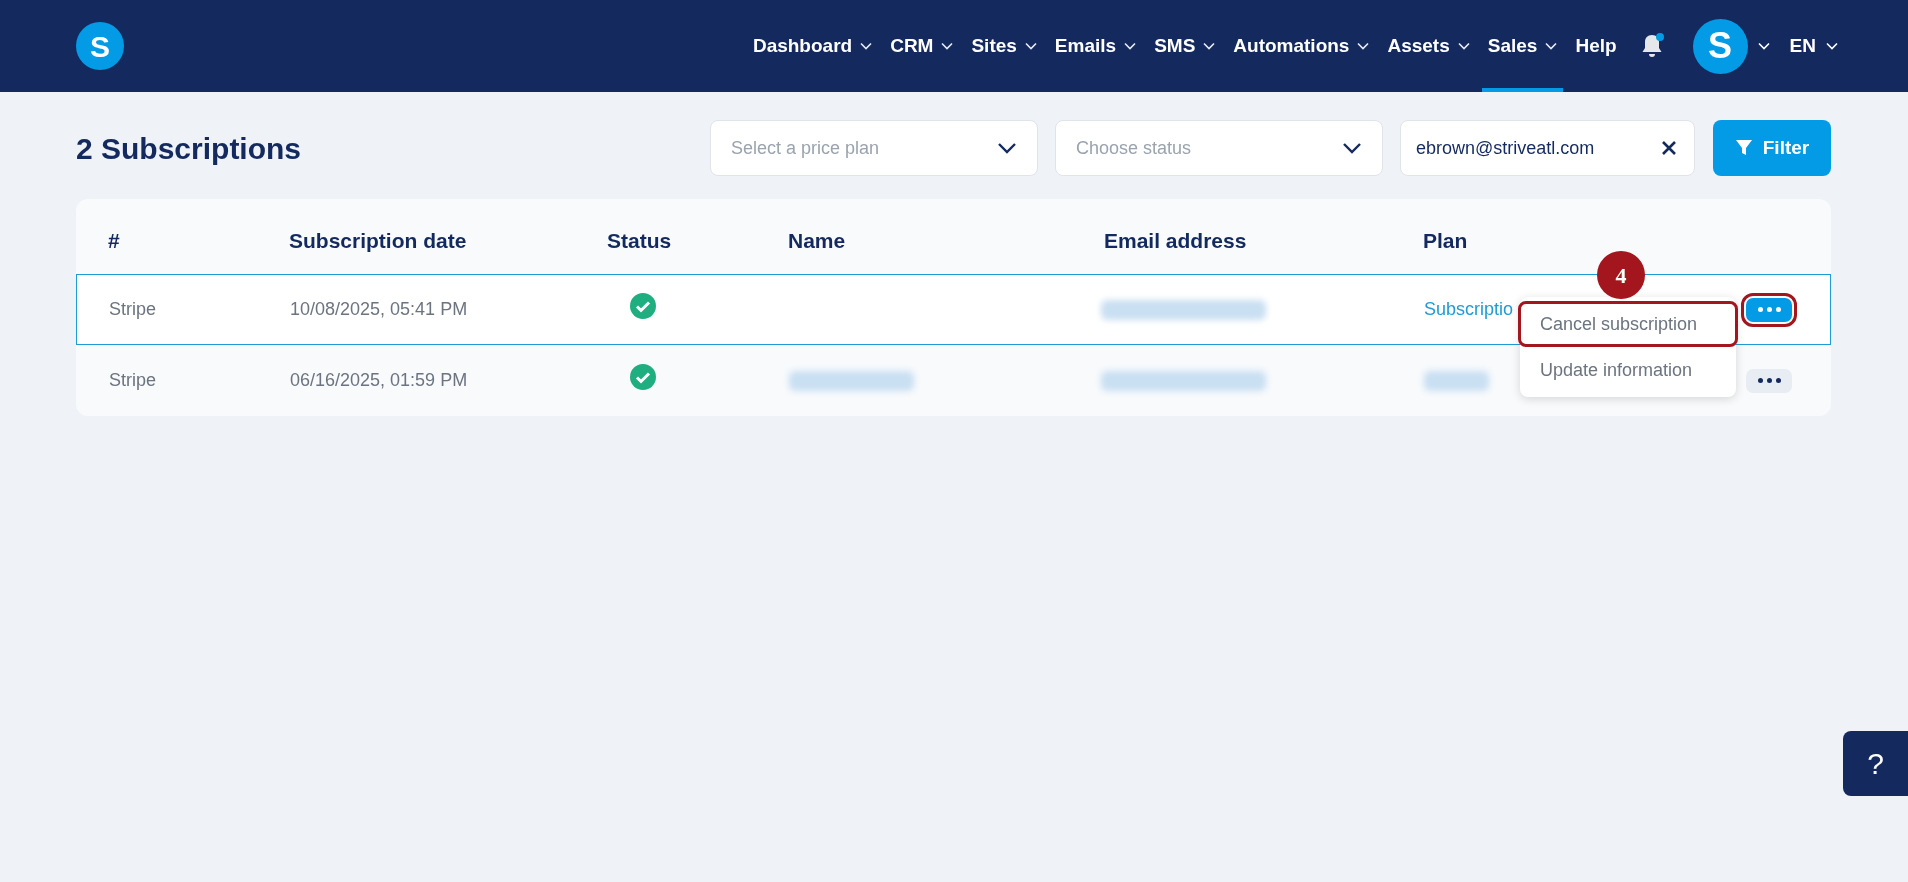 This screenshot has height=882, width=1908. Describe the element at coordinates (1301, 46) in the screenshot. I see `nav-menu-item: Automations` at that location.